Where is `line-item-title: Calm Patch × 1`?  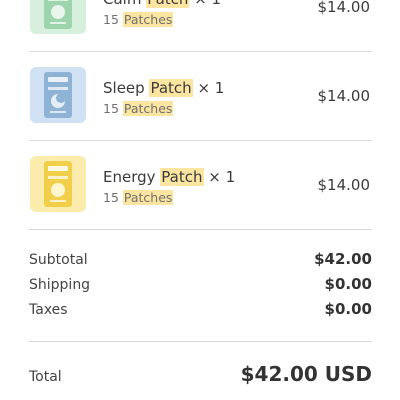
line-item-title: Calm Patch × 1 is located at coordinates (162, 4).